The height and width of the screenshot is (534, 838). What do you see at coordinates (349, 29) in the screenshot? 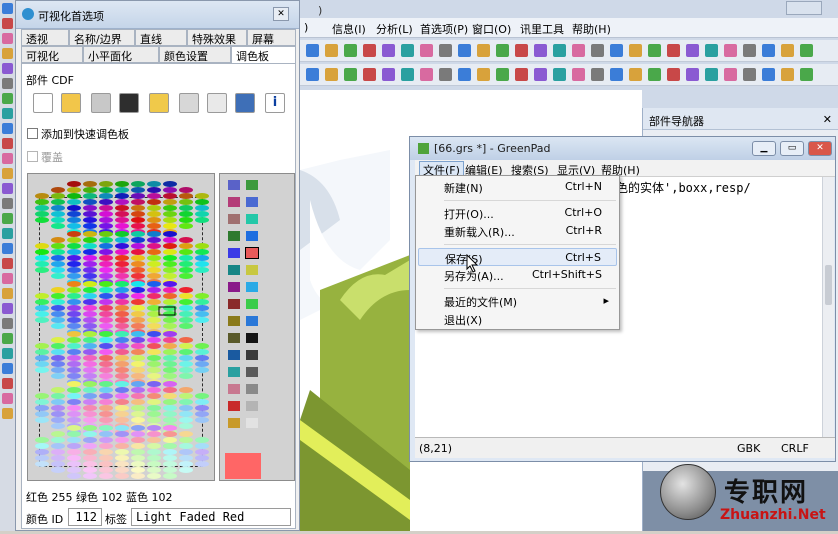
I see `menu-item-info: 信息(I)` at bounding box center [349, 29].